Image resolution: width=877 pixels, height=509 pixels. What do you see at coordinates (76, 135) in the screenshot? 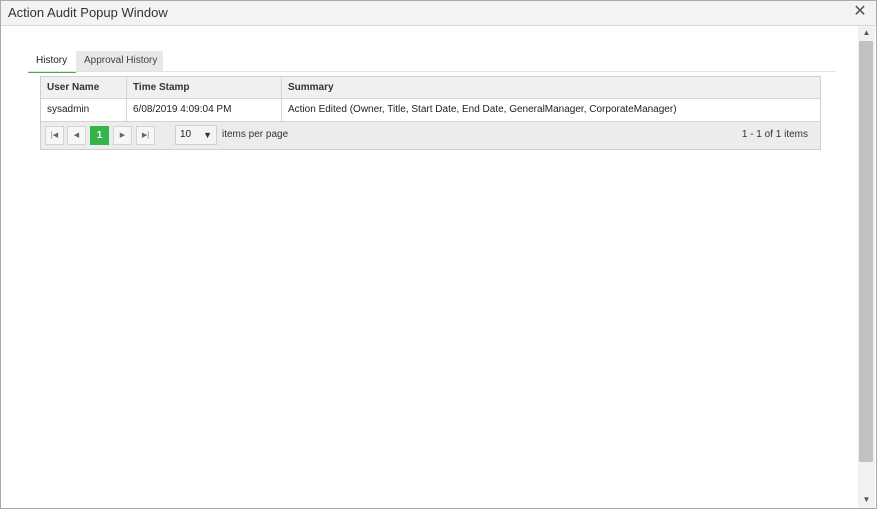
I see `prev-page-icon: ◀` at bounding box center [76, 135].